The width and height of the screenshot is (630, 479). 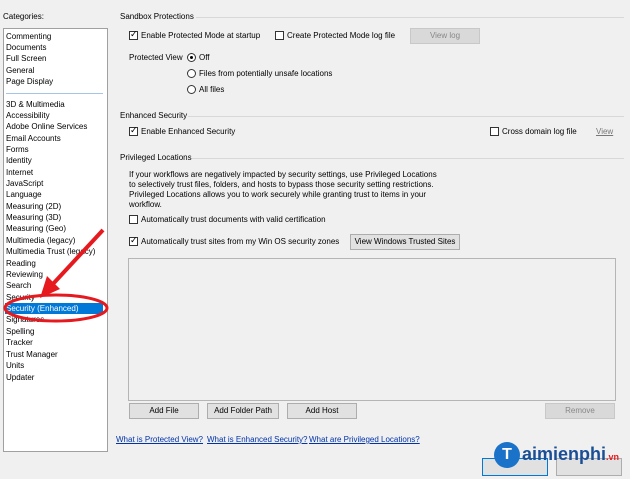 What do you see at coordinates (507, 455) in the screenshot?
I see `watermark-logo-icon: T` at bounding box center [507, 455].